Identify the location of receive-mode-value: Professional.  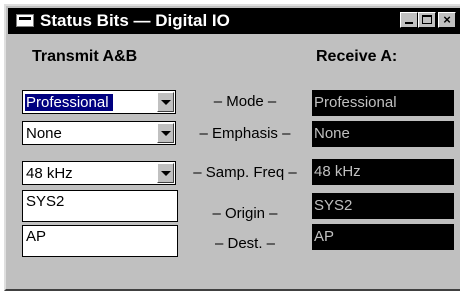
(355, 102).